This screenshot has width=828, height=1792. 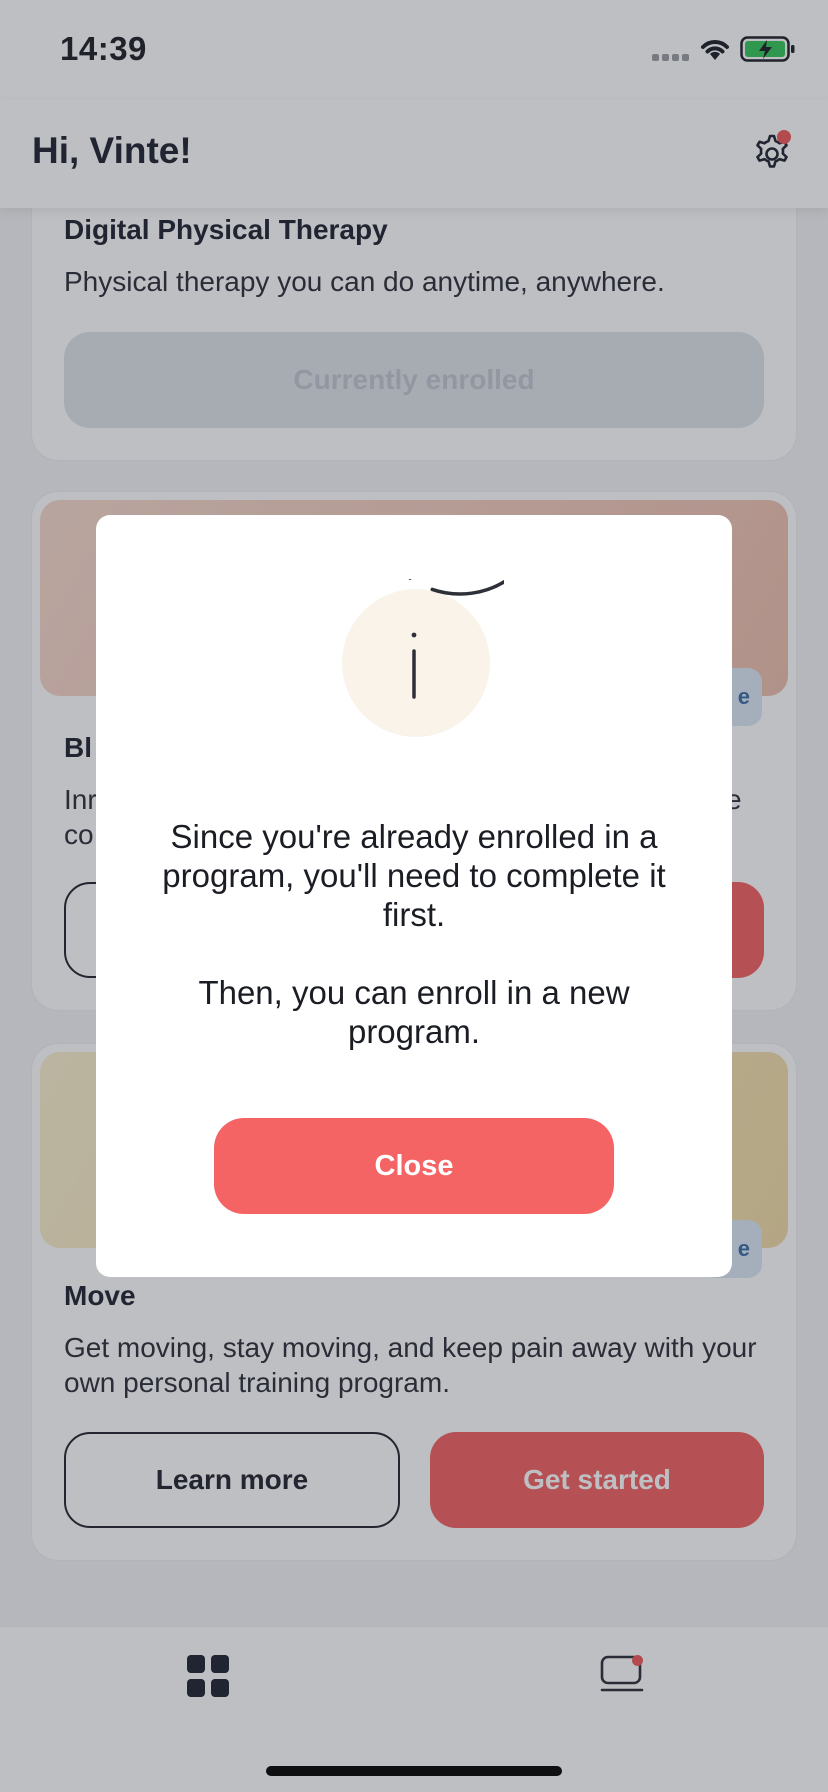 I want to click on home-indicator, so click(x=414, y=1771).